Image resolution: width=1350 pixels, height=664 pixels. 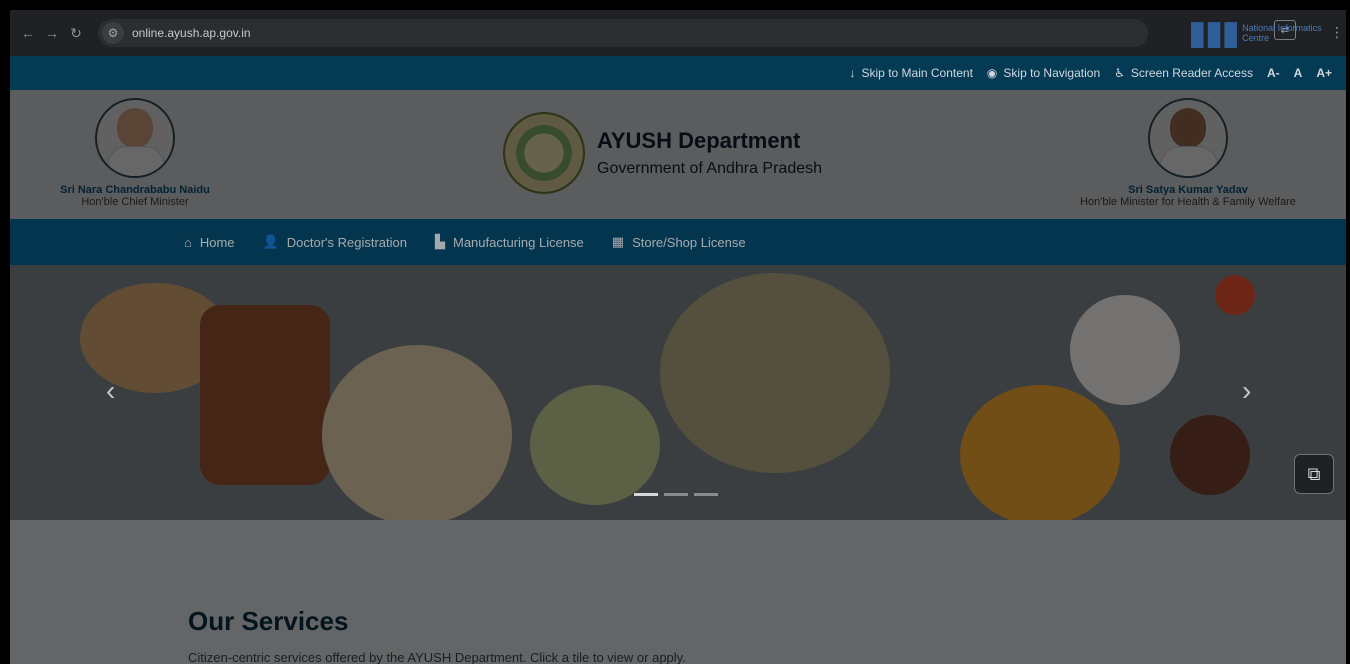 What do you see at coordinates (1052, 73) in the screenshot?
I see `skip-nav-label: Skip to Navigation` at bounding box center [1052, 73].